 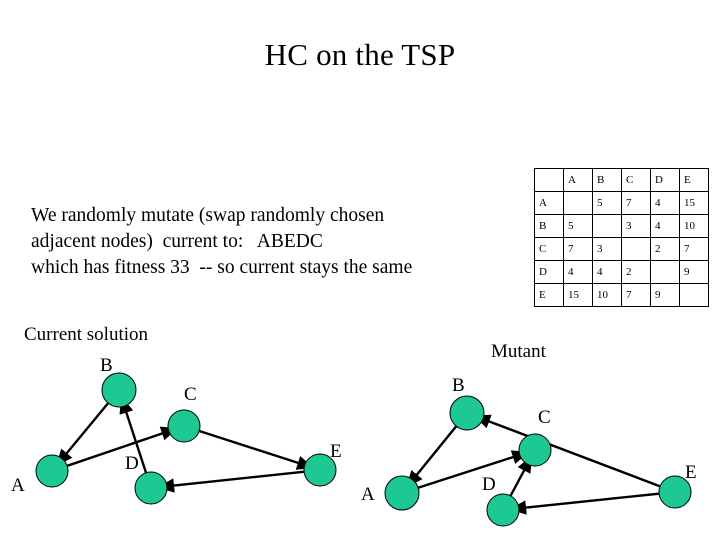 I want to click on current-node-label-C: C, so click(x=190, y=394).